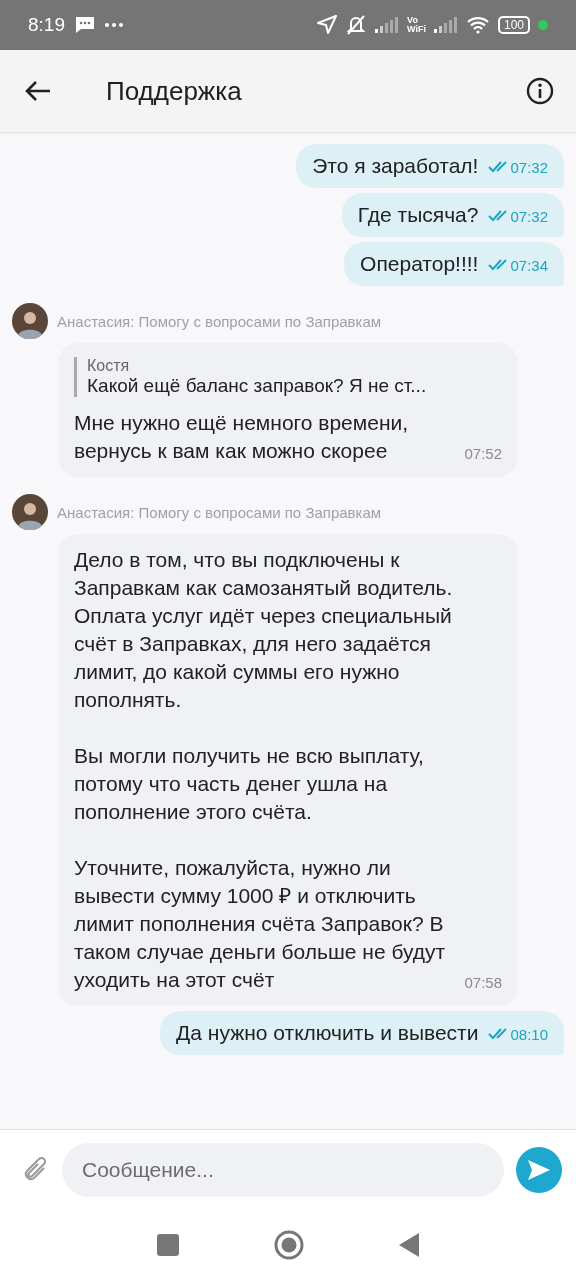  What do you see at coordinates (409, 1245) in the screenshot?
I see `back-triangle-icon` at bounding box center [409, 1245].